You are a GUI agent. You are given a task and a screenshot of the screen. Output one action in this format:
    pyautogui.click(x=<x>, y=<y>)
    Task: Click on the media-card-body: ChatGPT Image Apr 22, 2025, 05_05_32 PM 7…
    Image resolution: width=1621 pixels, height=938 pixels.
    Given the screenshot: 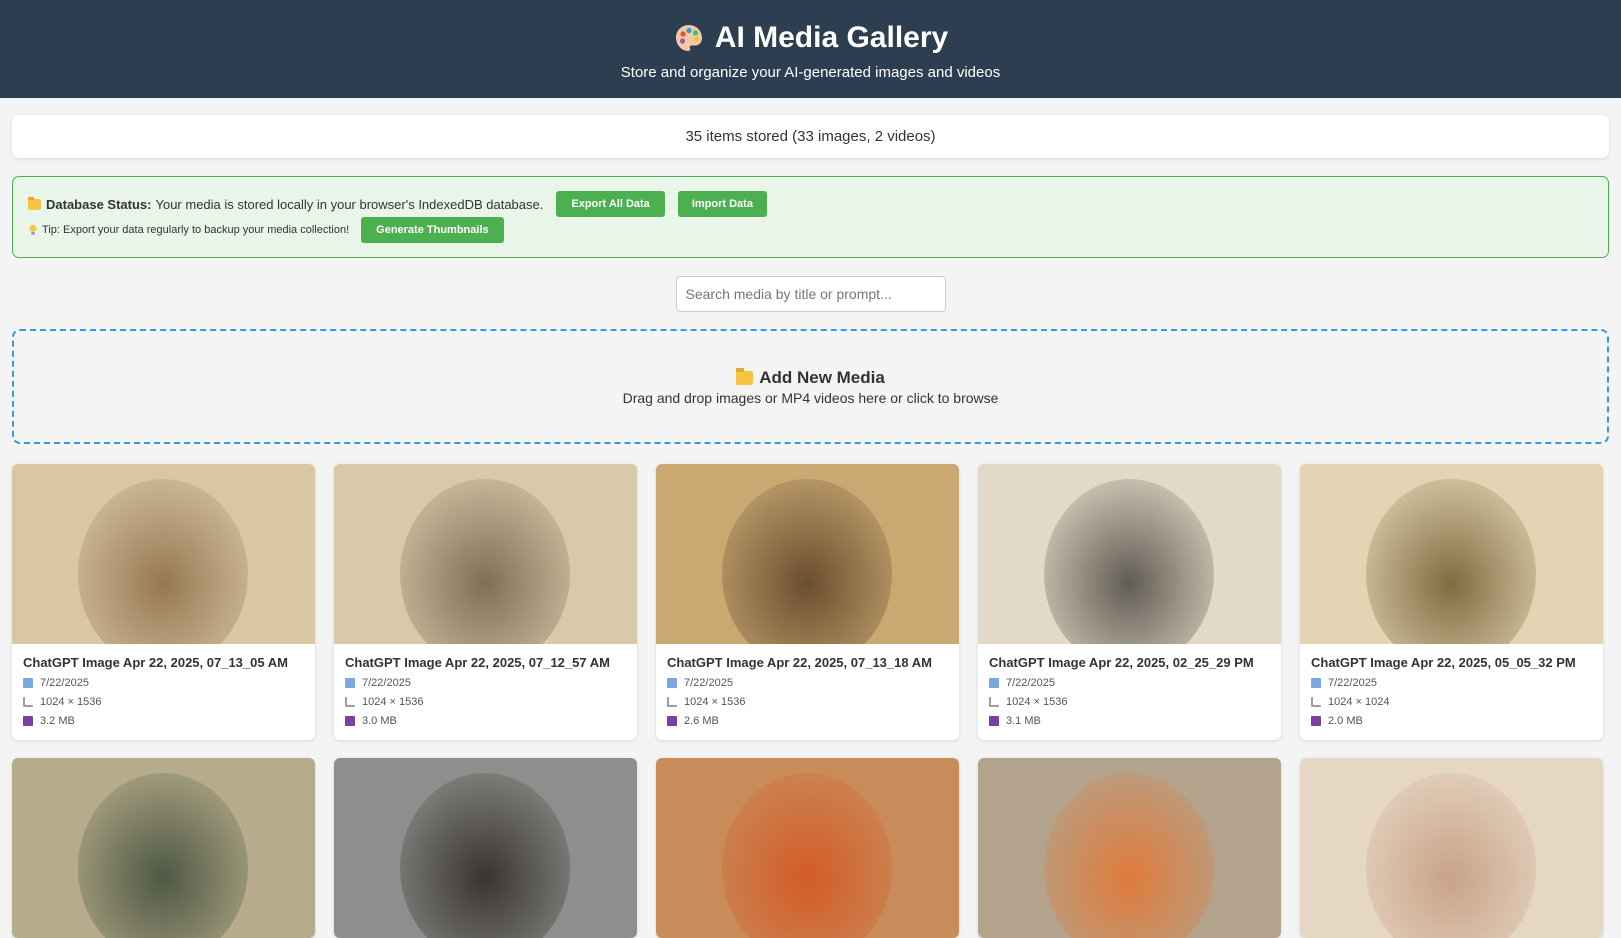 What is the action you would take?
    pyautogui.click(x=1451, y=685)
    